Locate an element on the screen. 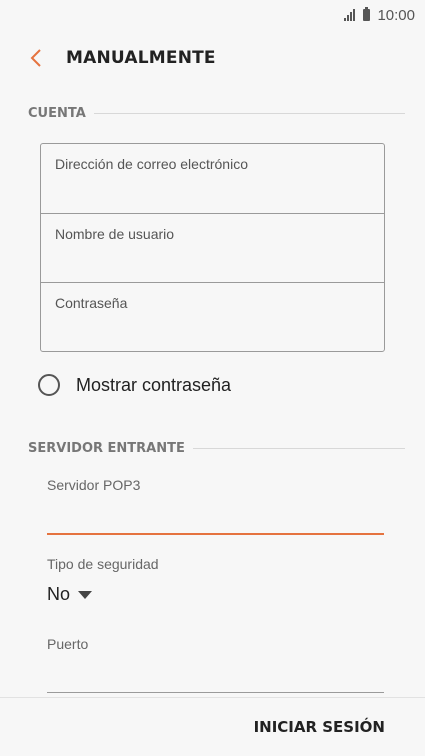 Image resolution: width=425 pixels, height=756 pixels. section-header-incoming: SERVIDOR ENTRANTE is located at coordinates (216, 448).